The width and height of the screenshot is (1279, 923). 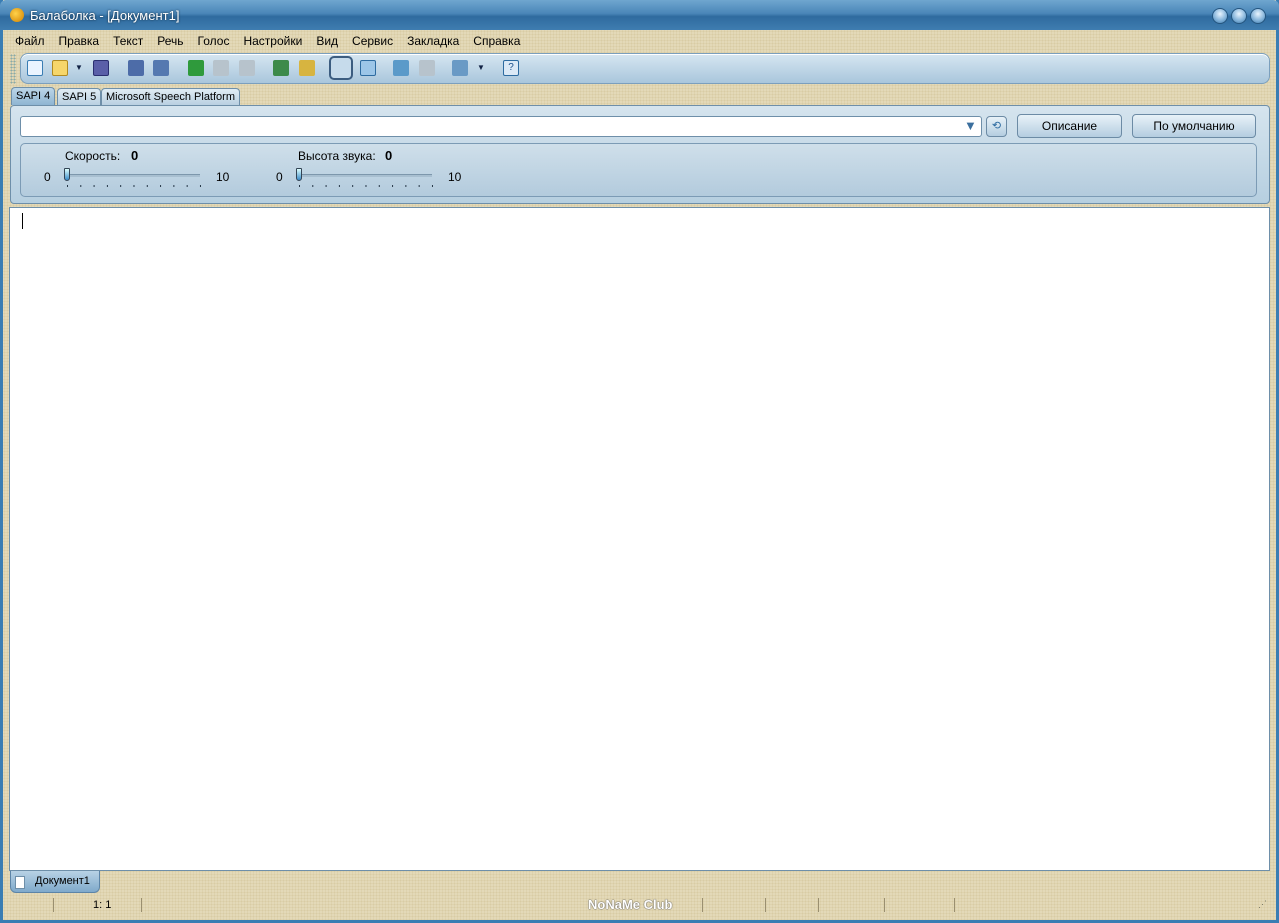 I want to click on menu-help: Справка, so click(x=496, y=41).